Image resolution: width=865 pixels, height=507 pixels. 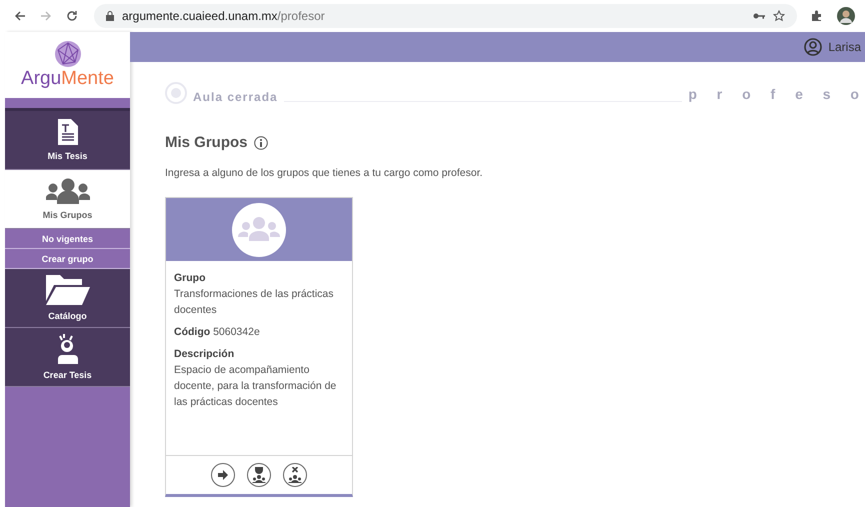 I want to click on key-icon, so click(x=759, y=16).